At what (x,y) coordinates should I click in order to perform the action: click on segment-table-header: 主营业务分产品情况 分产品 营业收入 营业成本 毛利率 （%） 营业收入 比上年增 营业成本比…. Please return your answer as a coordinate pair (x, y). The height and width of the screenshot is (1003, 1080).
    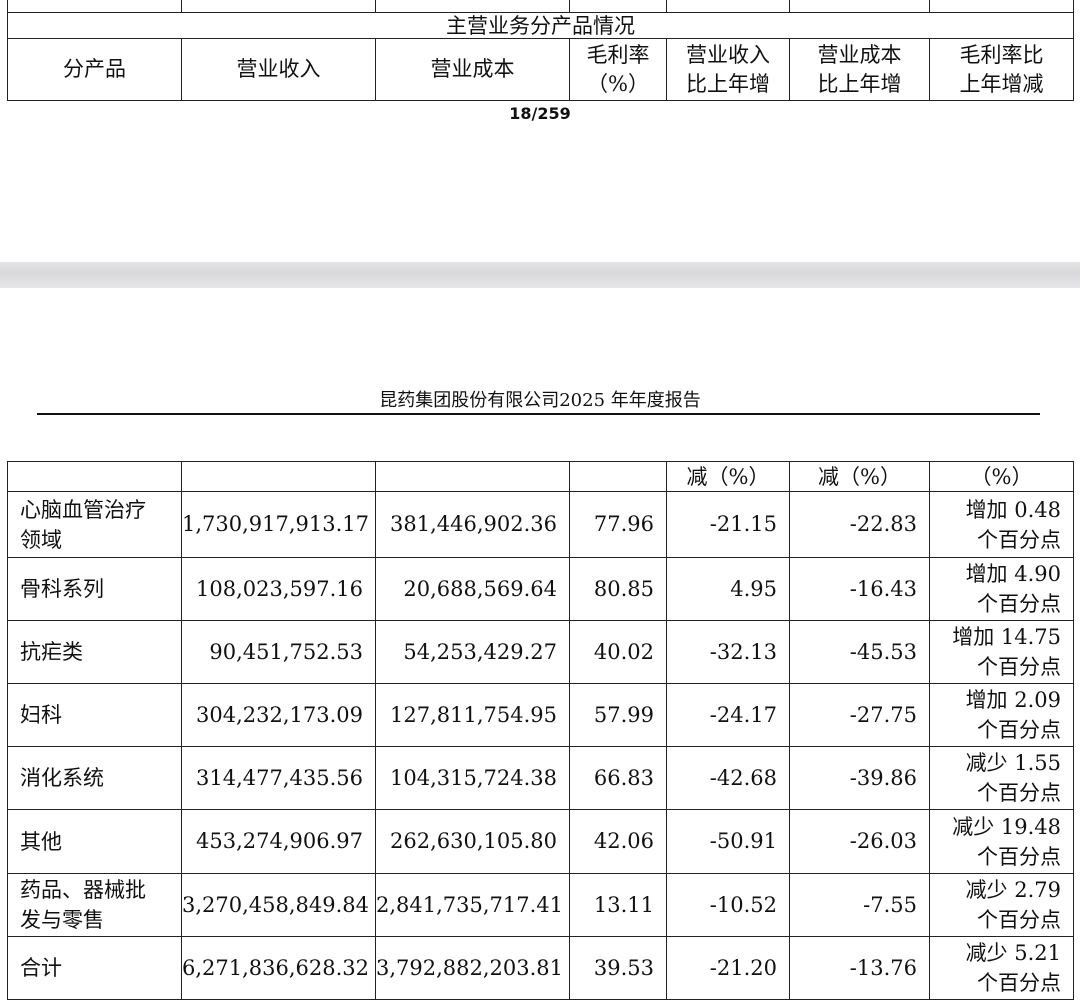
    Looking at the image, I should click on (540, 50).